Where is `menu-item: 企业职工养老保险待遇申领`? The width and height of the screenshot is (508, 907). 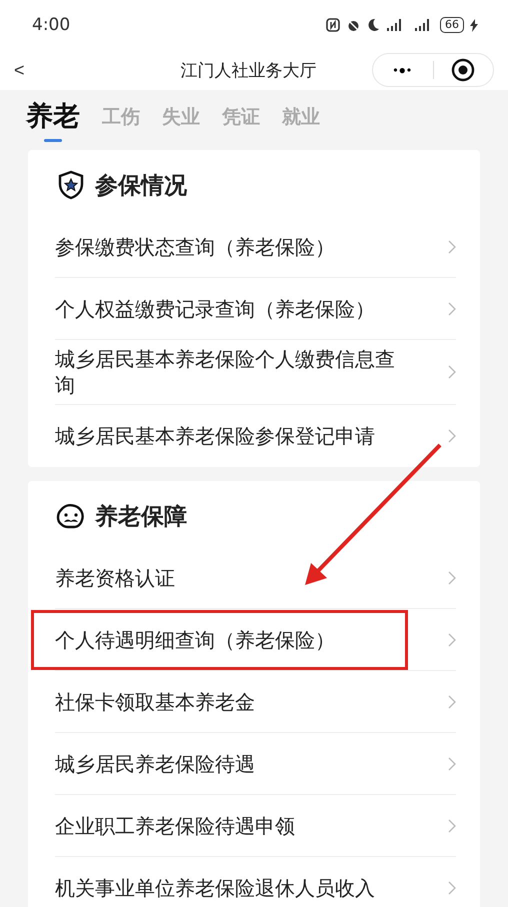 menu-item: 企业职工养老保险待遇申领 is located at coordinates (255, 826).